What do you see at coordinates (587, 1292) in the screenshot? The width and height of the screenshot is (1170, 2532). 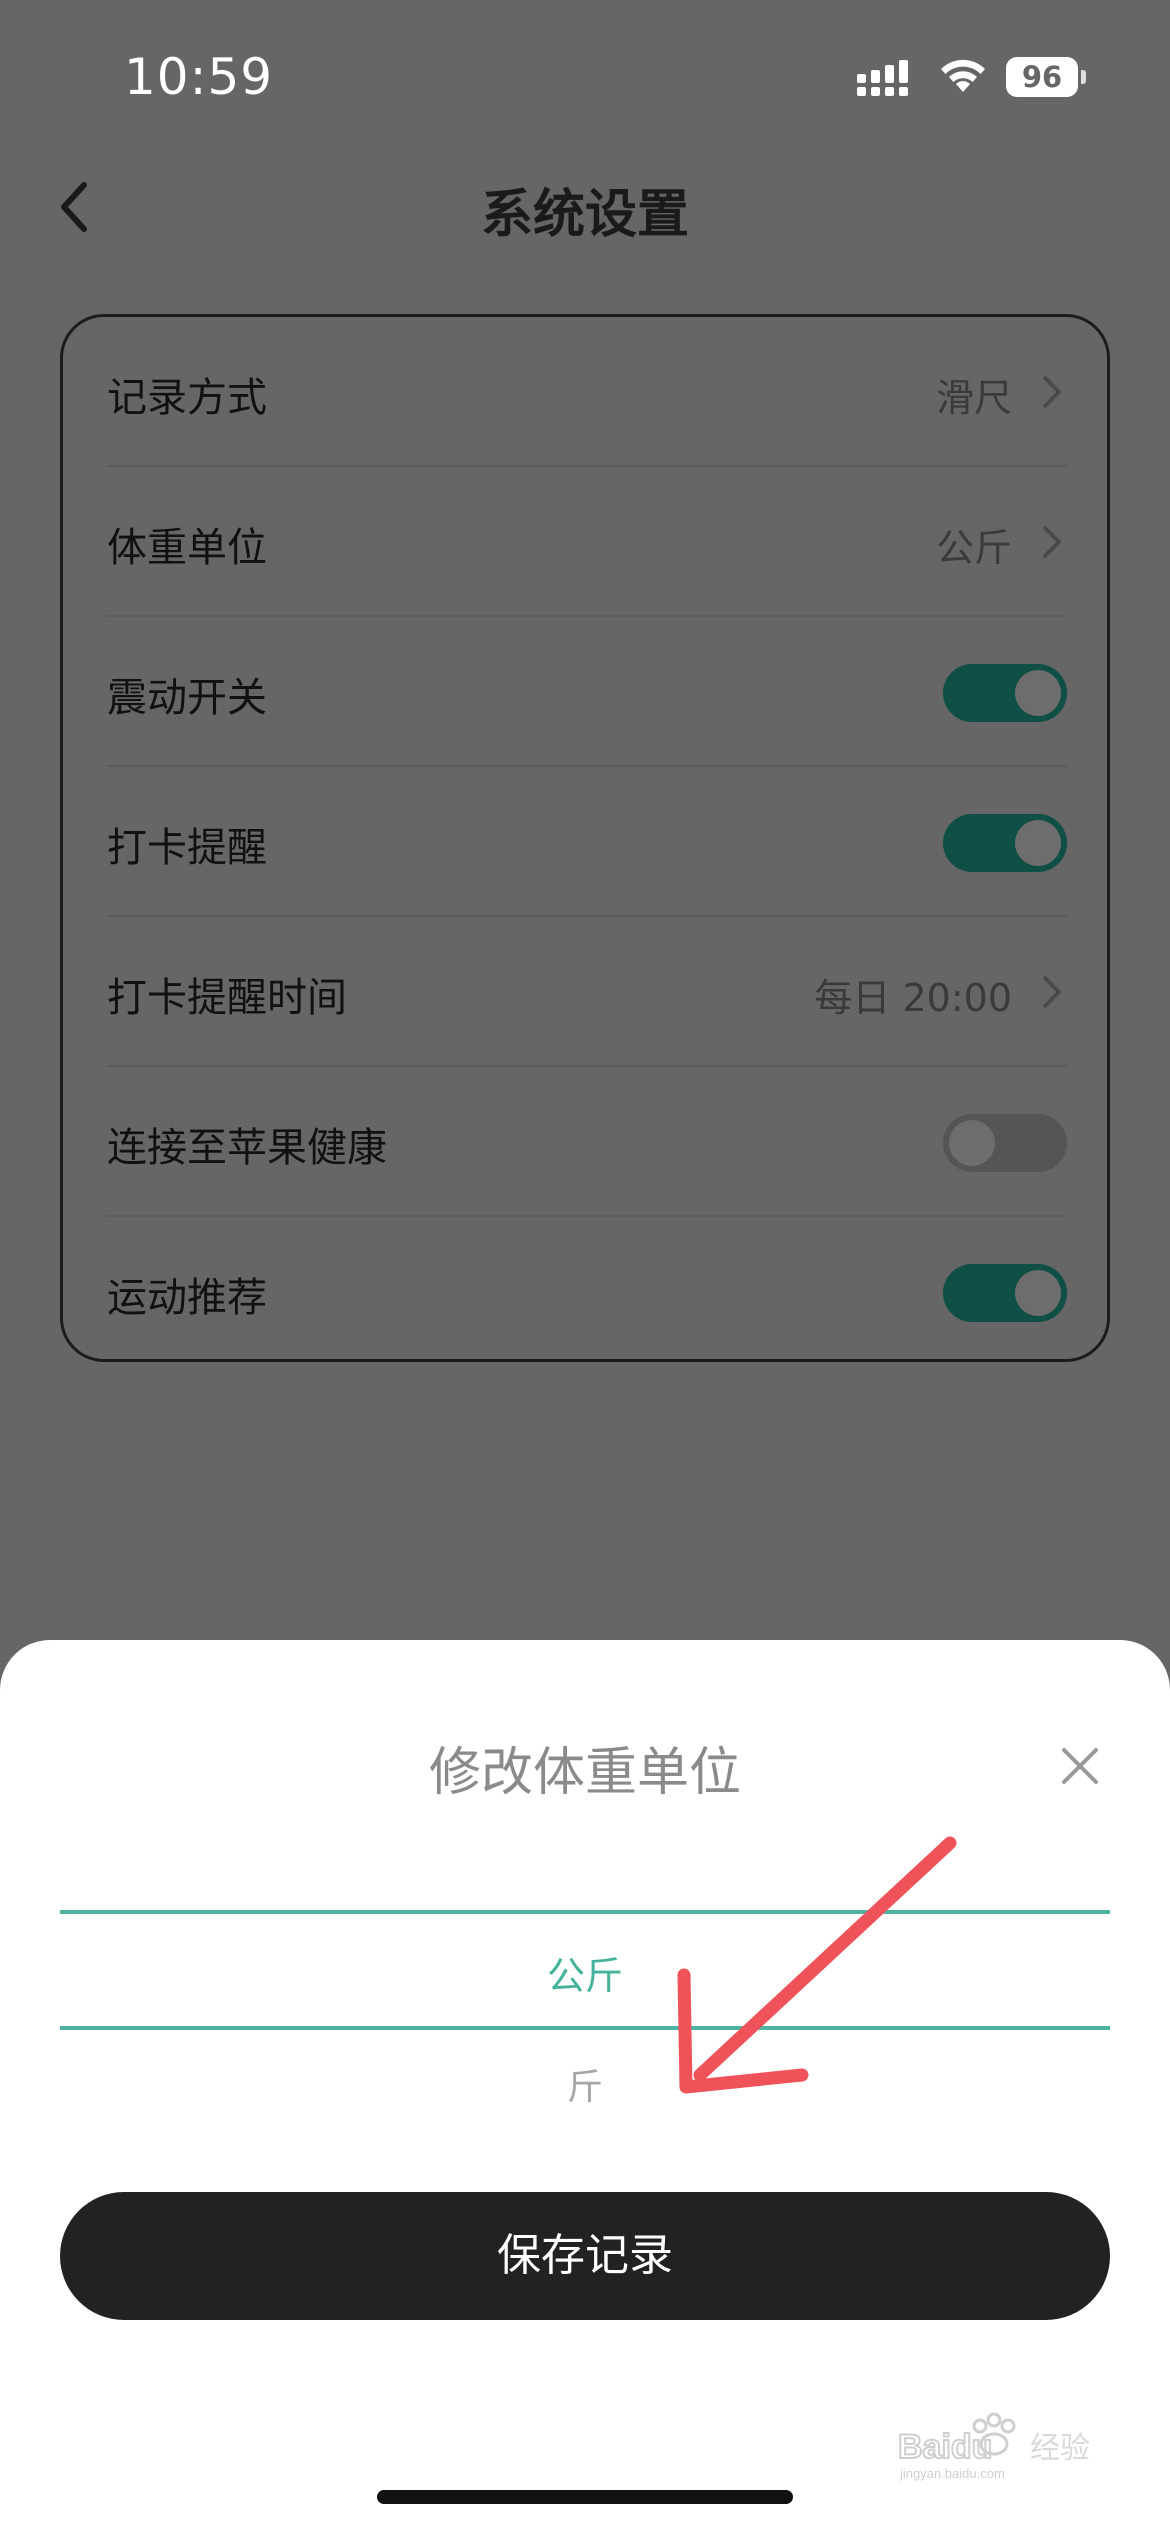 I see `setting-row-exercise-recommend: 运动推荐` at bounding box center [587, 1292].